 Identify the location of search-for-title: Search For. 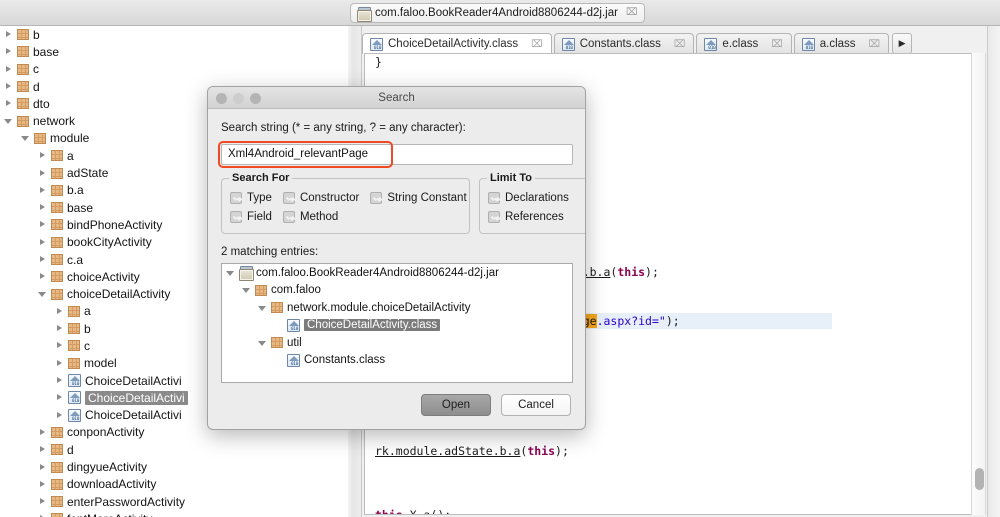
(261, 178).